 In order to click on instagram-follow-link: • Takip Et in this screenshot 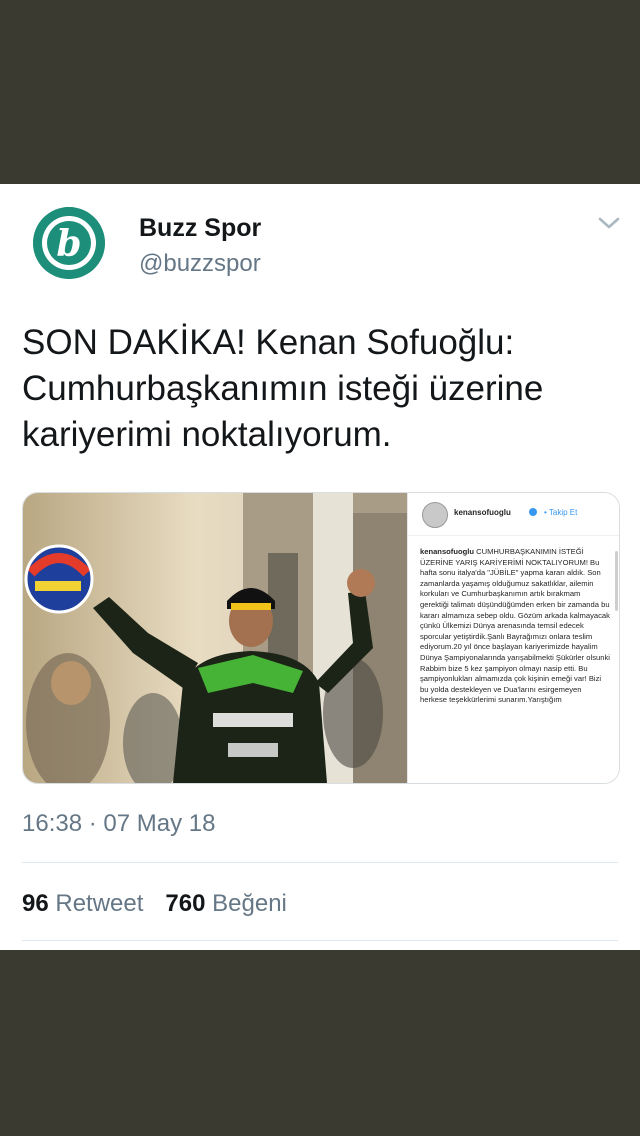, I will do `click(561, 512)`.